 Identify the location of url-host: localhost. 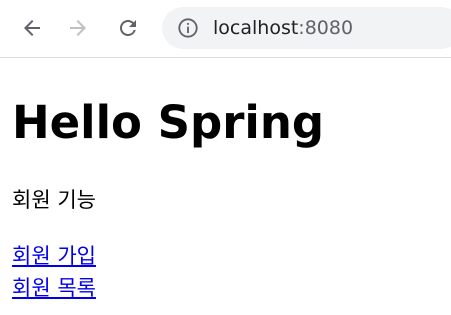
(256, 28).